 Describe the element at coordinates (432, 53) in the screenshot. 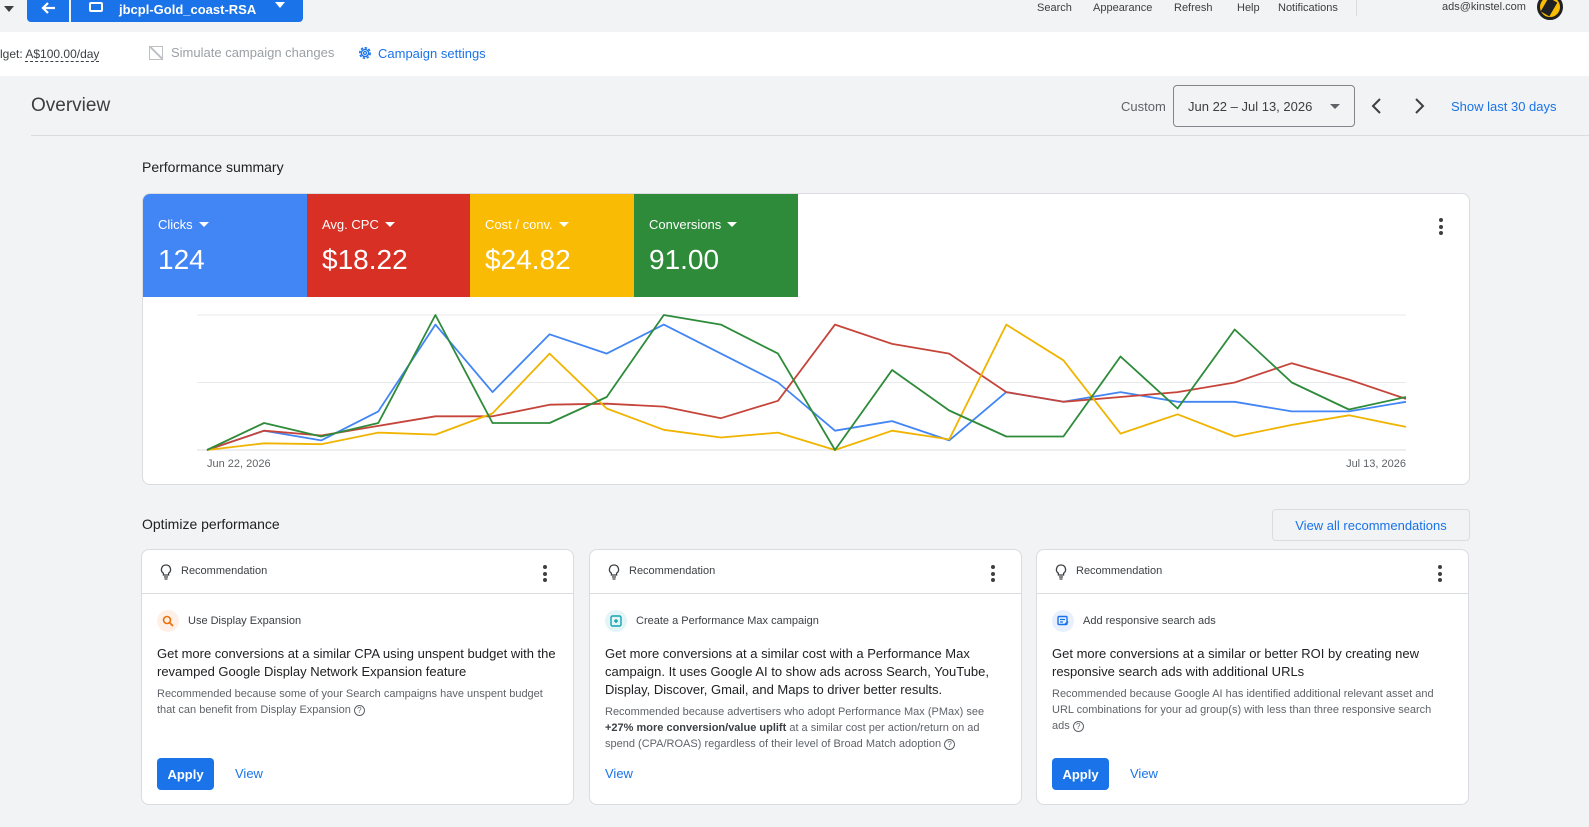

I see `campaign-settings-label: Campaign settings` at that location.